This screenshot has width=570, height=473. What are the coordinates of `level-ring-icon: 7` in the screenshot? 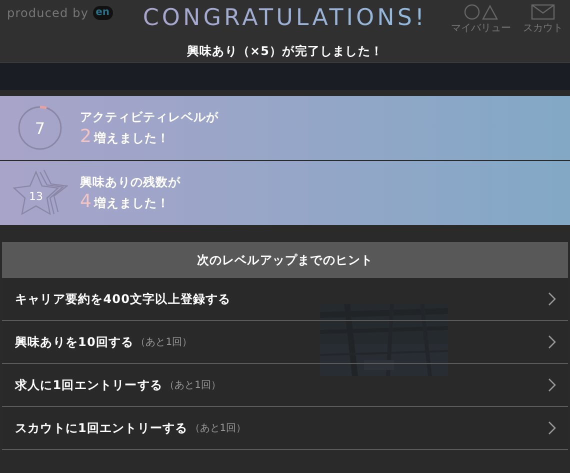 It's located at (40, 128).